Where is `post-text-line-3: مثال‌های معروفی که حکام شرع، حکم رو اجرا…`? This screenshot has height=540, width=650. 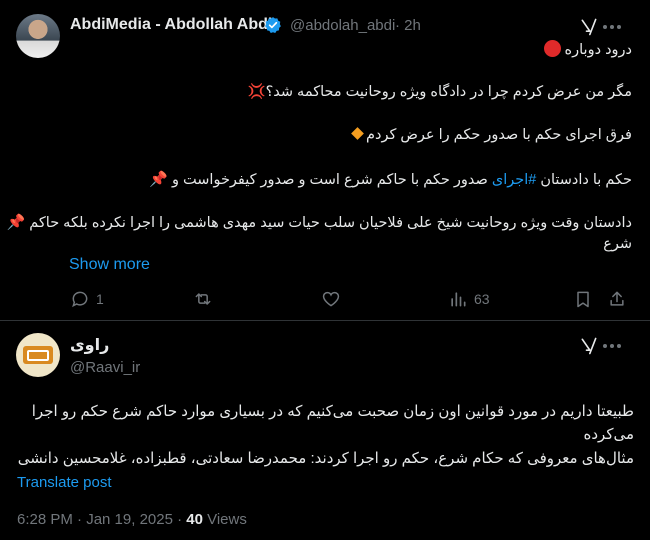
post-text-line-3: مثال‌های معروفی که حکام شرع، حکم رو اجرا… is located at coordinates (325, 458).